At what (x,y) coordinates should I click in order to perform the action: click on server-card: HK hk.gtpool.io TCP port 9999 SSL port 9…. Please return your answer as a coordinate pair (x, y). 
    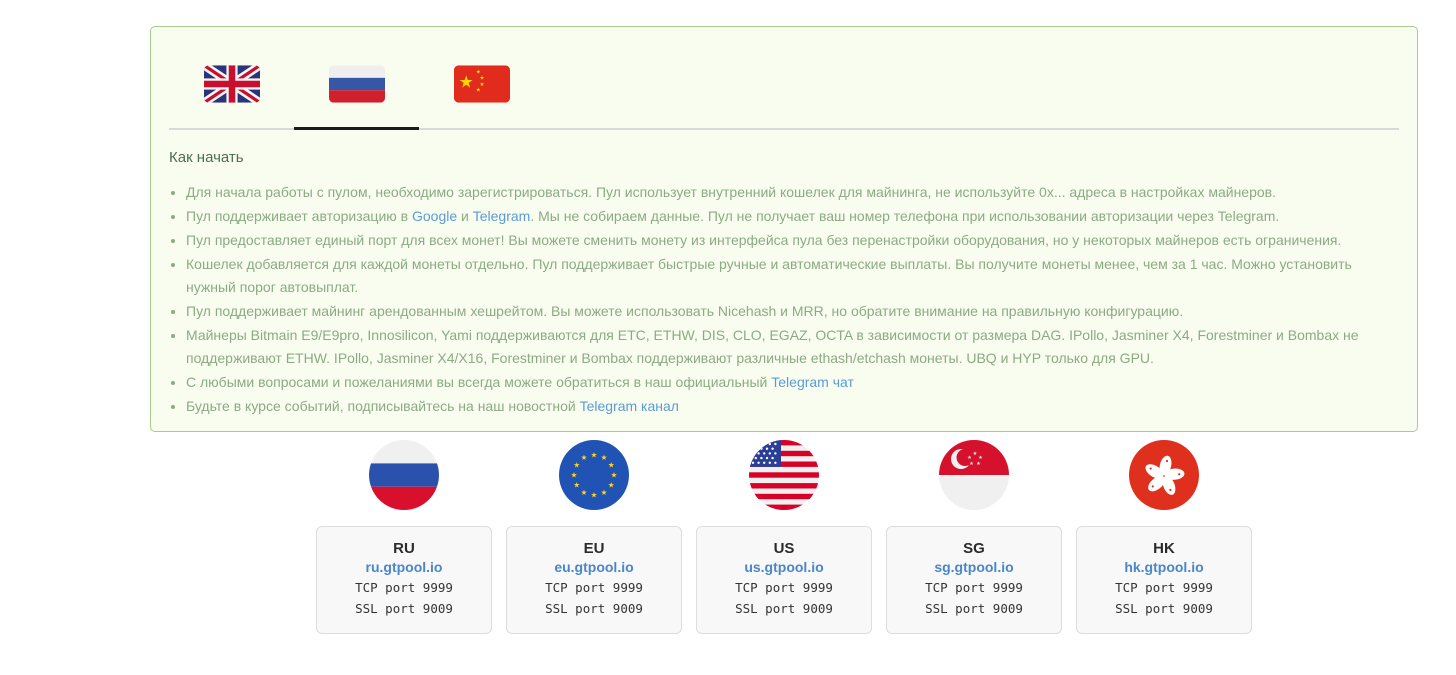
    Looking at the image, I should click on (1164, 580).